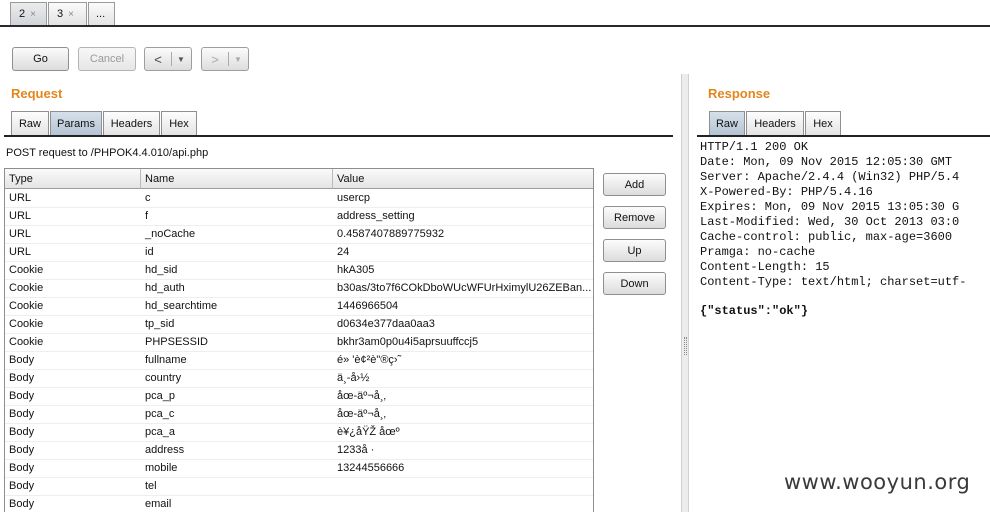 The width and height of the screenshot is (990, 512). Describe the element at coordinates (299, 253) in the screenshot. I see `table-row: URL id 24` at that location.